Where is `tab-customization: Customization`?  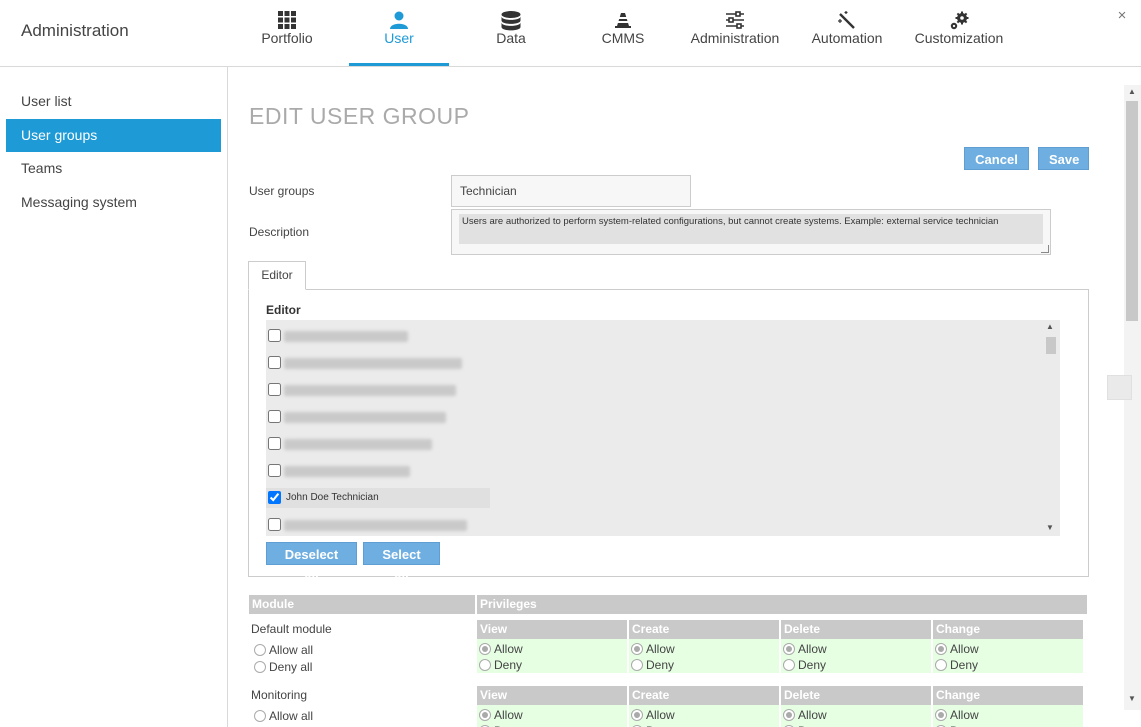
tab-customization: Customization is located at coordinates (959, 33).